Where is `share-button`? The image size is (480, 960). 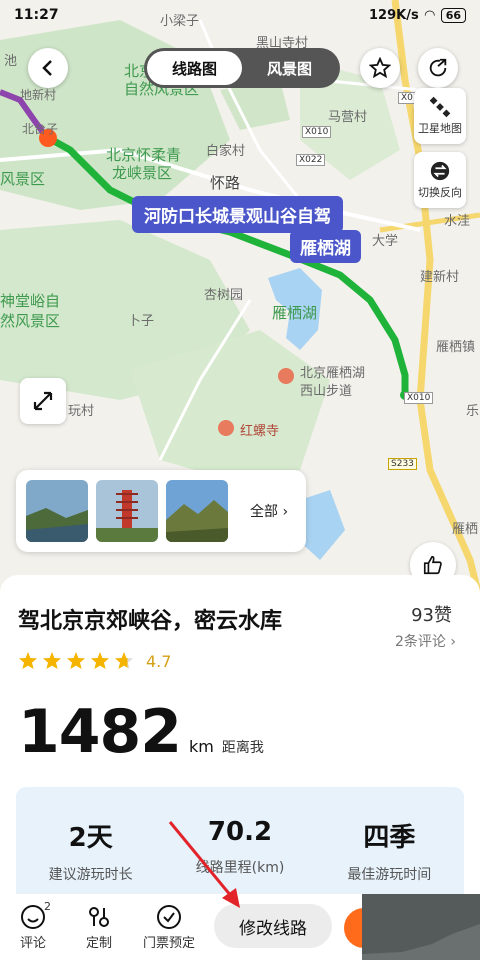
share-button is located at coordinates (438, 68).